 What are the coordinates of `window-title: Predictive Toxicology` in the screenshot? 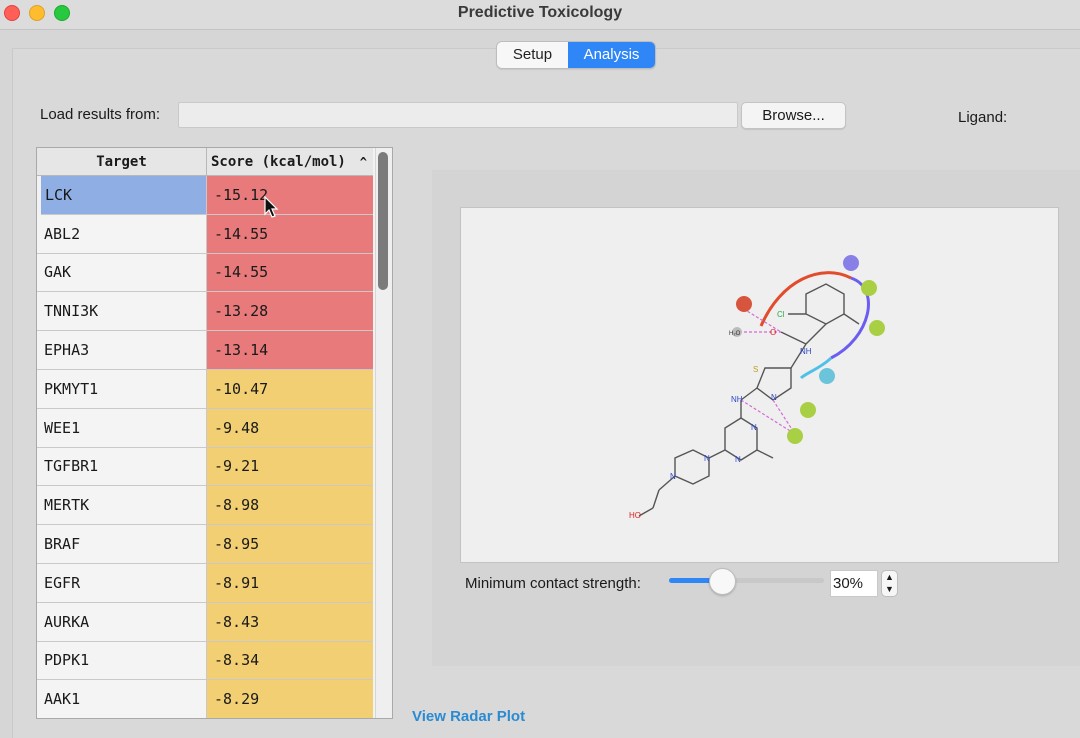 It's located at (540, 12).